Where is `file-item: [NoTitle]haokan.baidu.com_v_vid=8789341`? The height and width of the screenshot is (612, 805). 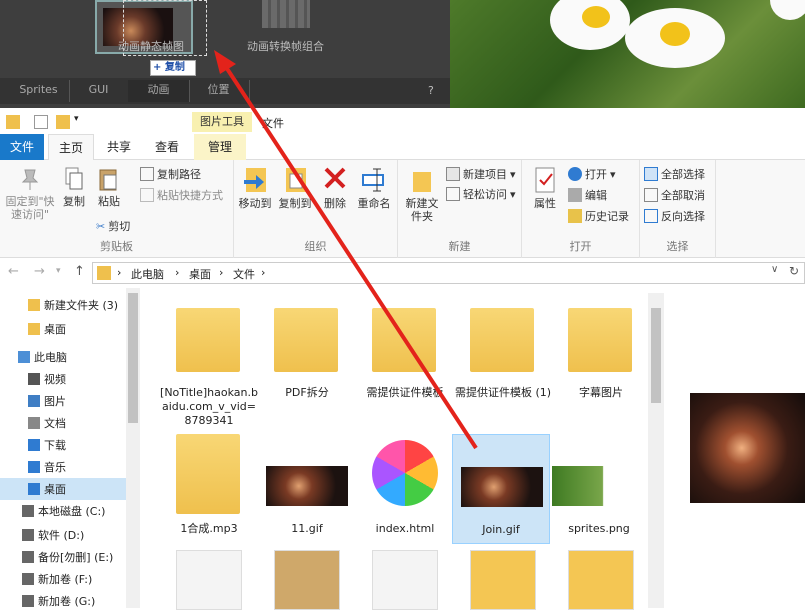 file-item: [NoTitle]haokan.baidu.com_v_vid=8789341 is located at coordinates (209, 361).